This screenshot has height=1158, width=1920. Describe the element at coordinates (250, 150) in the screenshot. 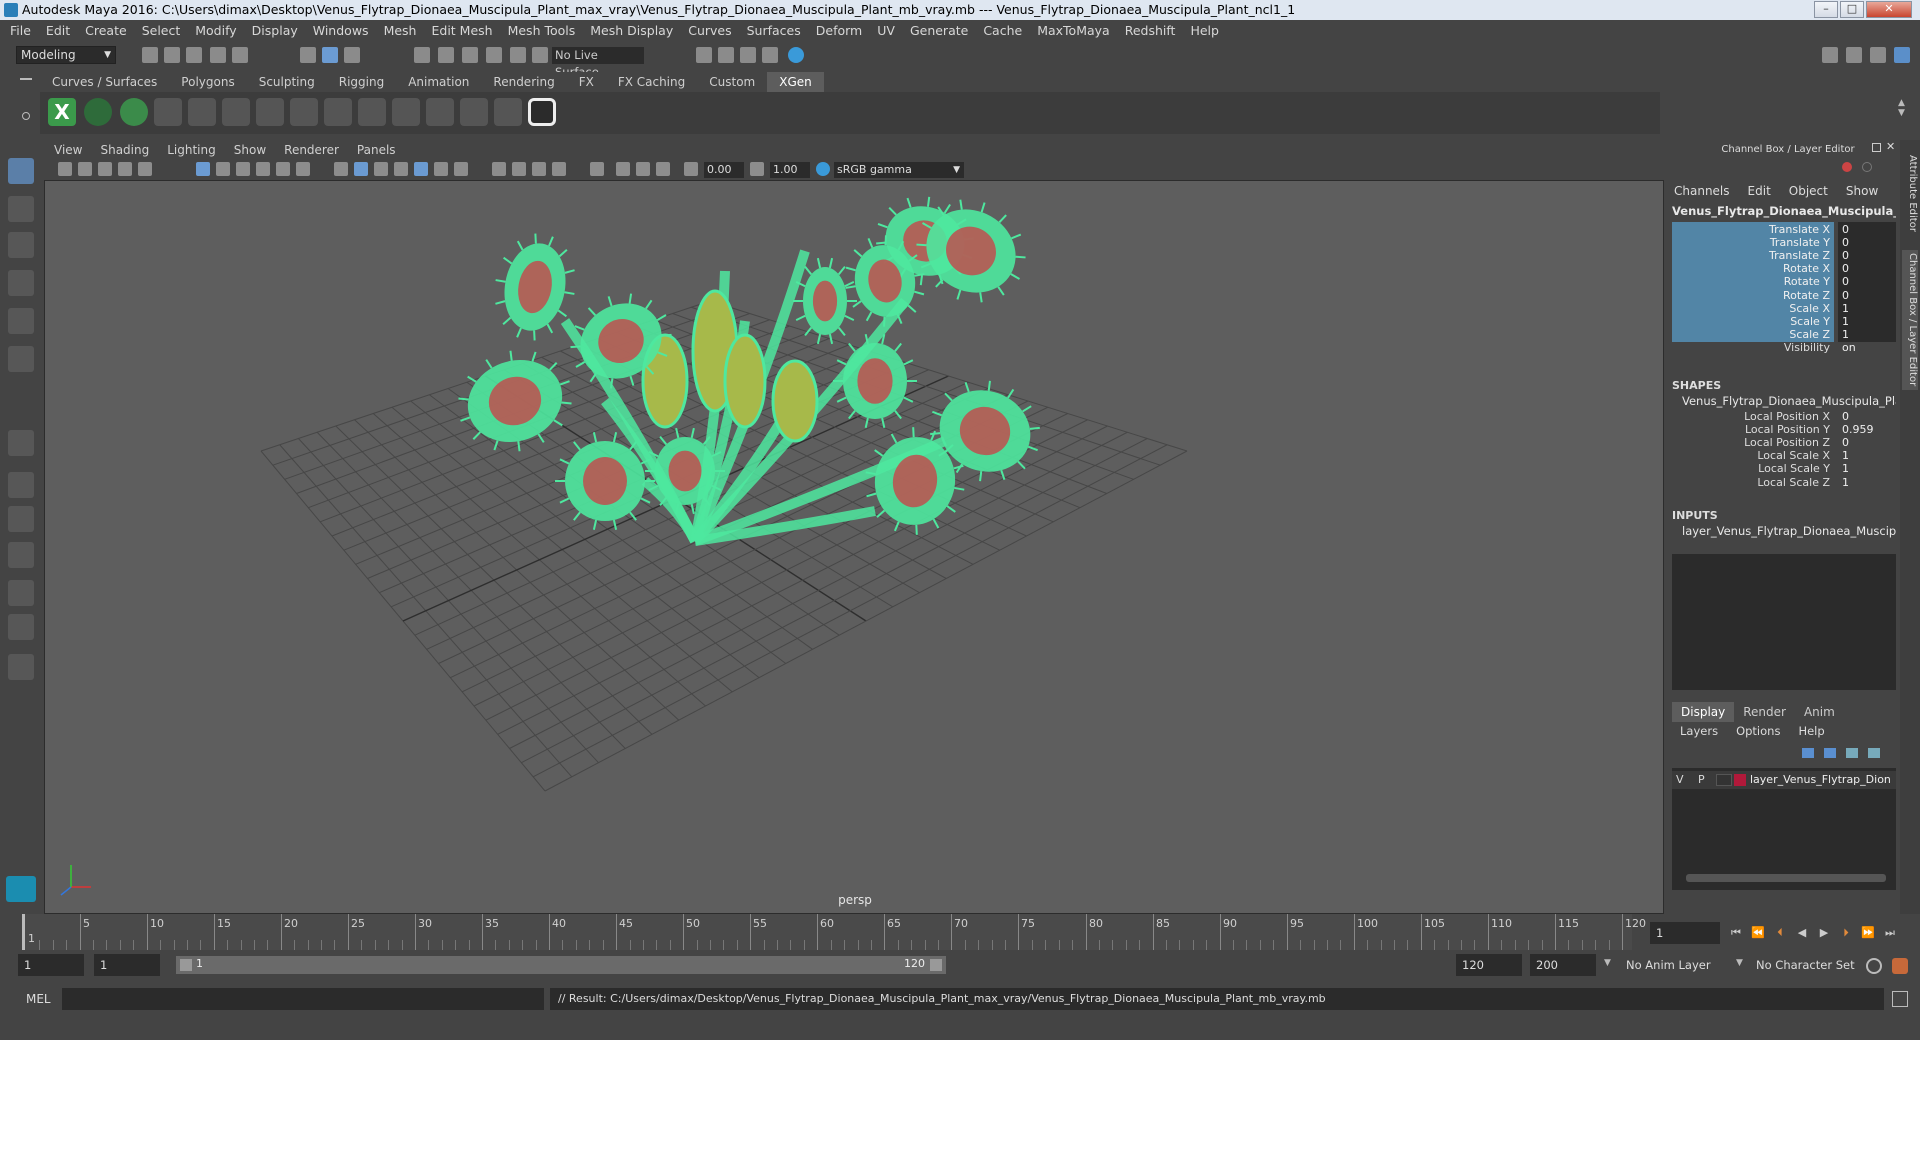

I see `viewport-menu-show: Show` at that location.